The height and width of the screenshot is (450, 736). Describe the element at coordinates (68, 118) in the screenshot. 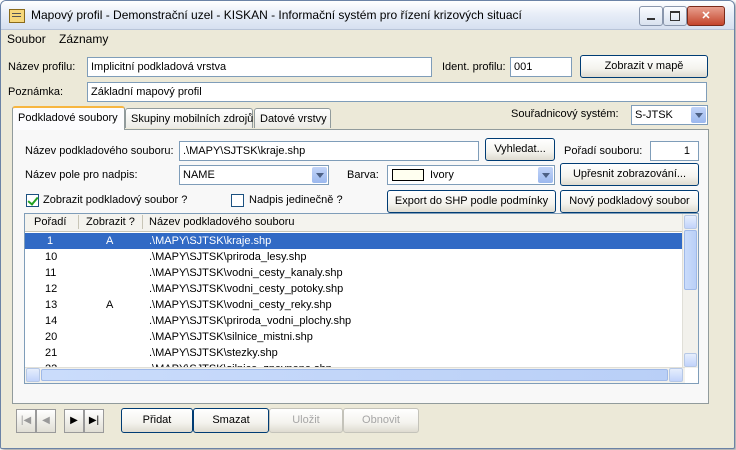

I see `tab-podkladove-soubory: Podkladové soubory` at that location.